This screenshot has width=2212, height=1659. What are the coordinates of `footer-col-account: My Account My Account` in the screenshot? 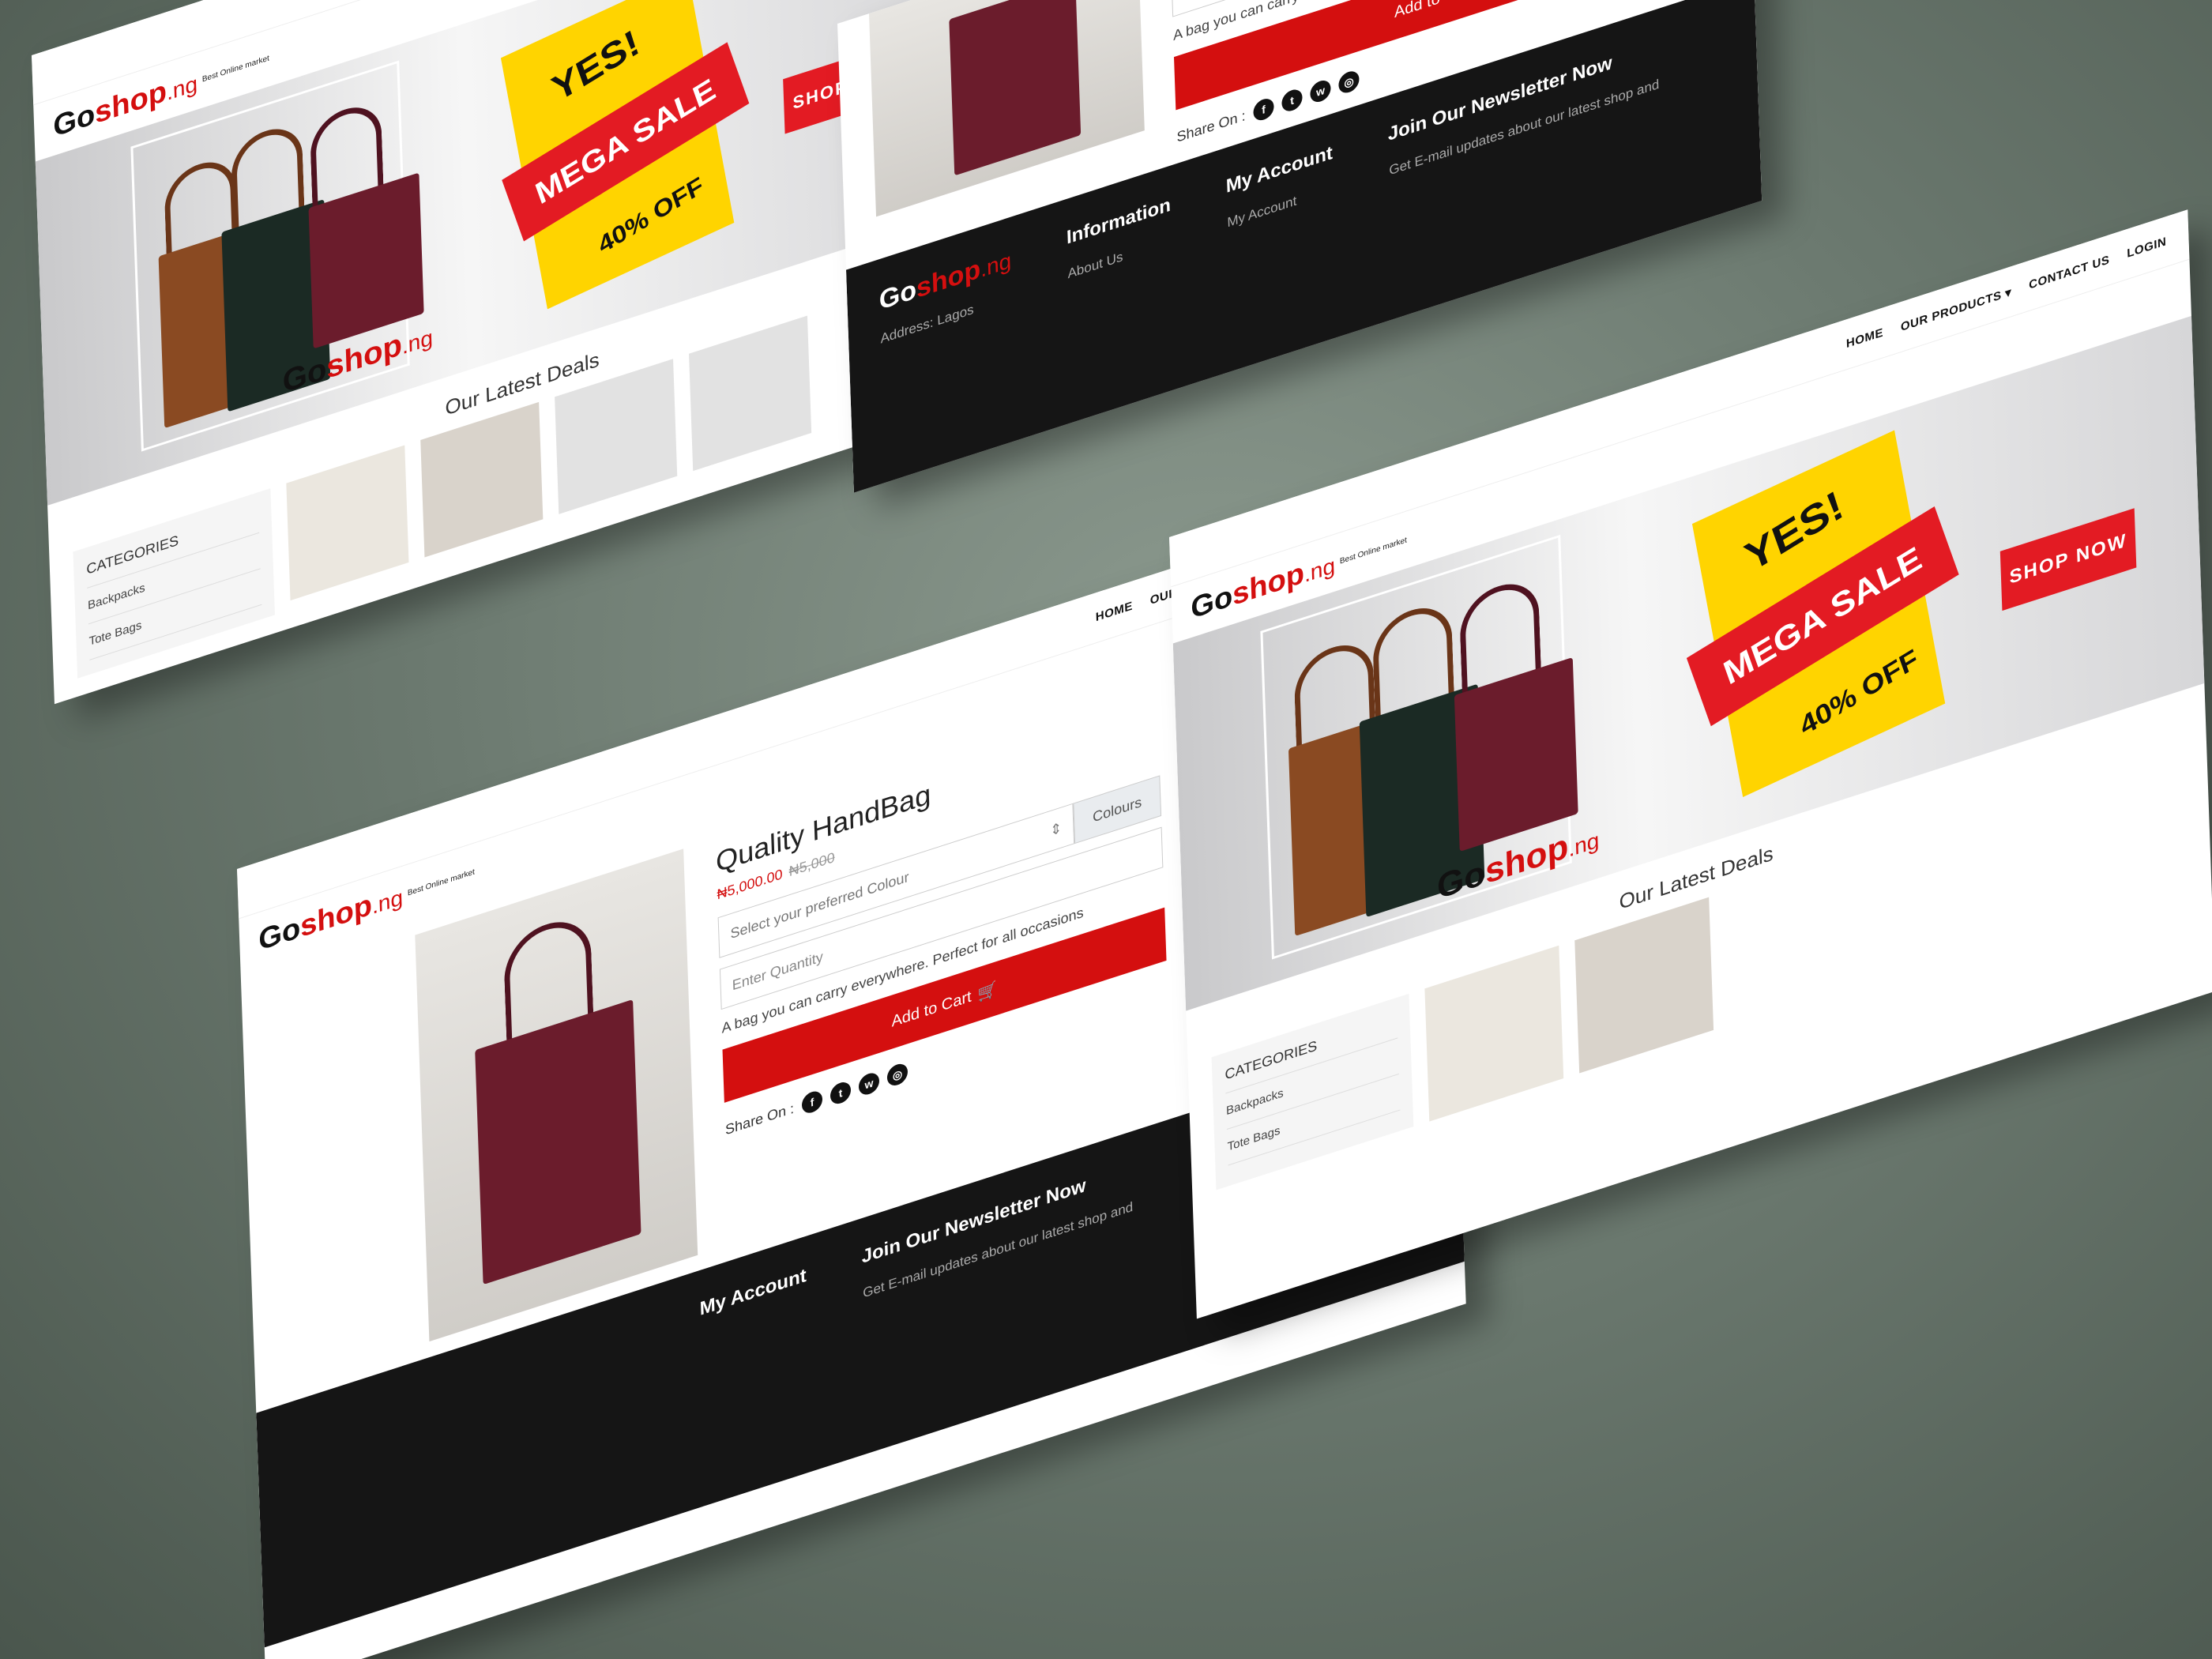 It's located at (1282, 256).